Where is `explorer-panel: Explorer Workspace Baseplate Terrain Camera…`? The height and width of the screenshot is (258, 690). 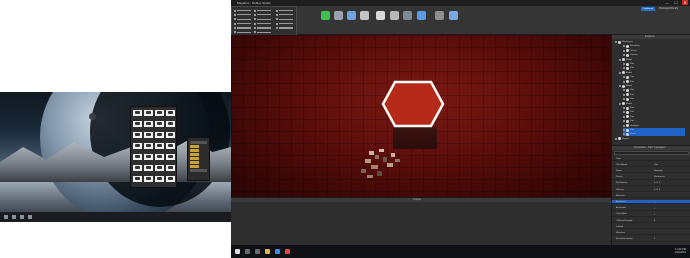
explorer-panel: Explorer Workspace Baseplate Terrain Camera… is located at coordinates (650, 90).